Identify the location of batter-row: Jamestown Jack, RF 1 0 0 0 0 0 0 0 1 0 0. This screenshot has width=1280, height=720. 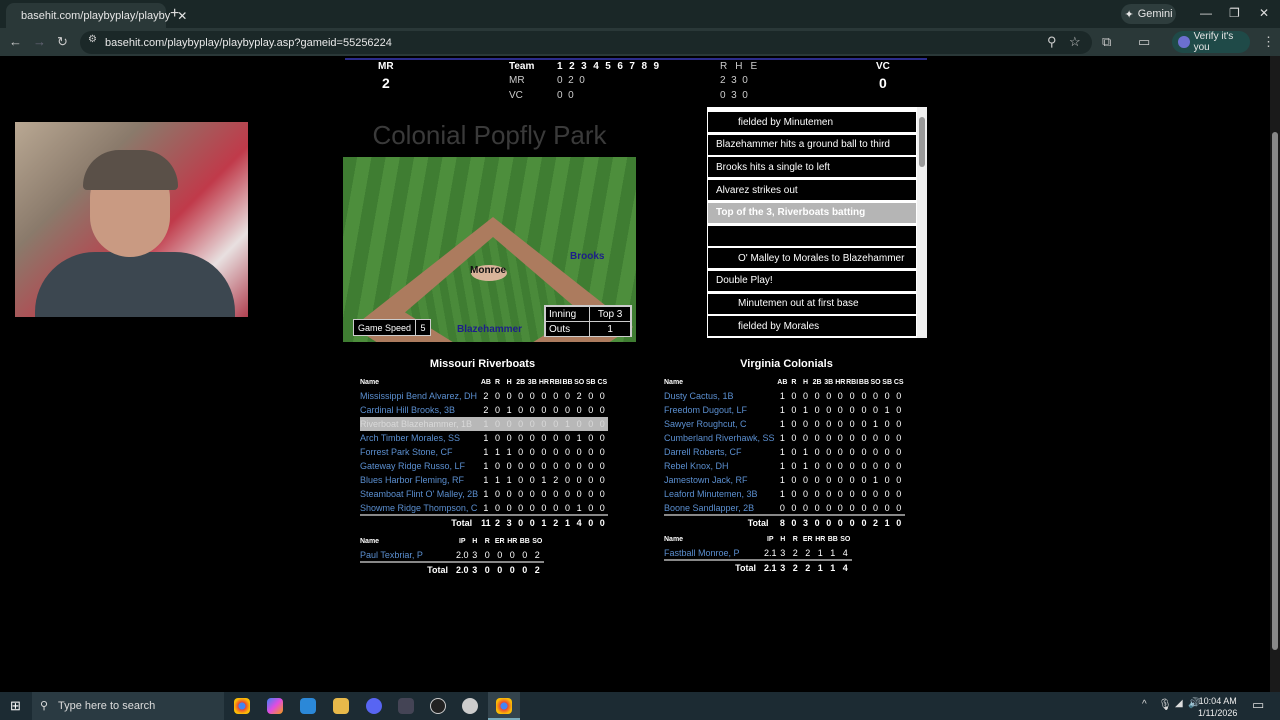
(784, 480).